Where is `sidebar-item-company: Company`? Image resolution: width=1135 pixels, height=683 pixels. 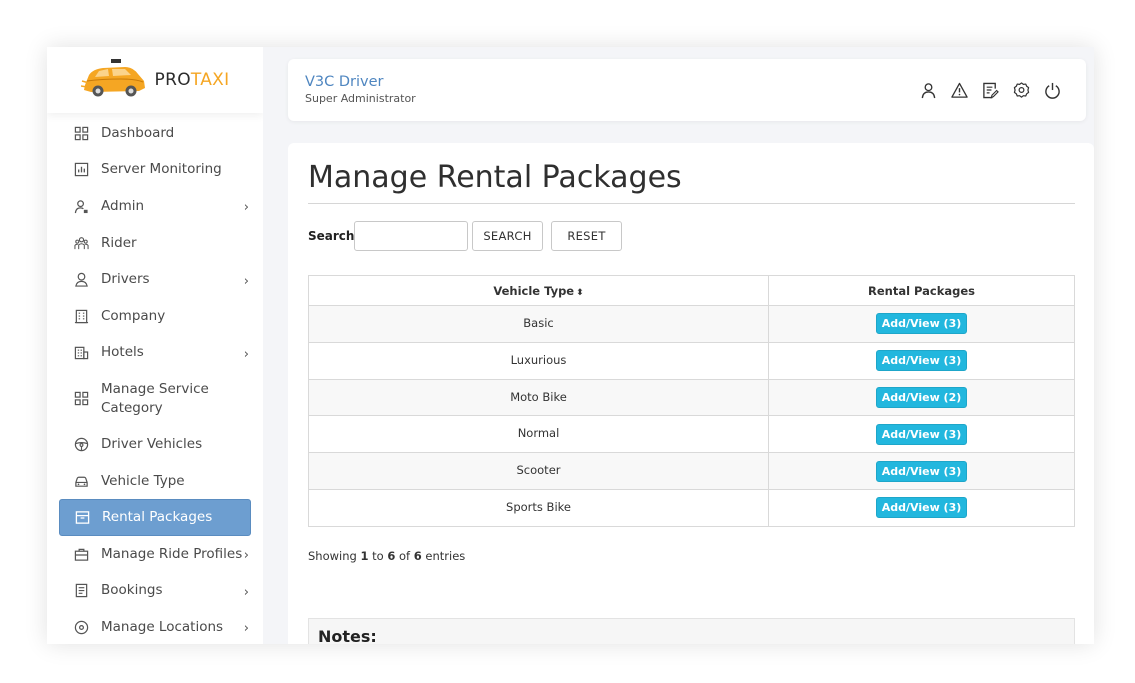
sidebar-item-company: Company is located at coordinates (155, 316).